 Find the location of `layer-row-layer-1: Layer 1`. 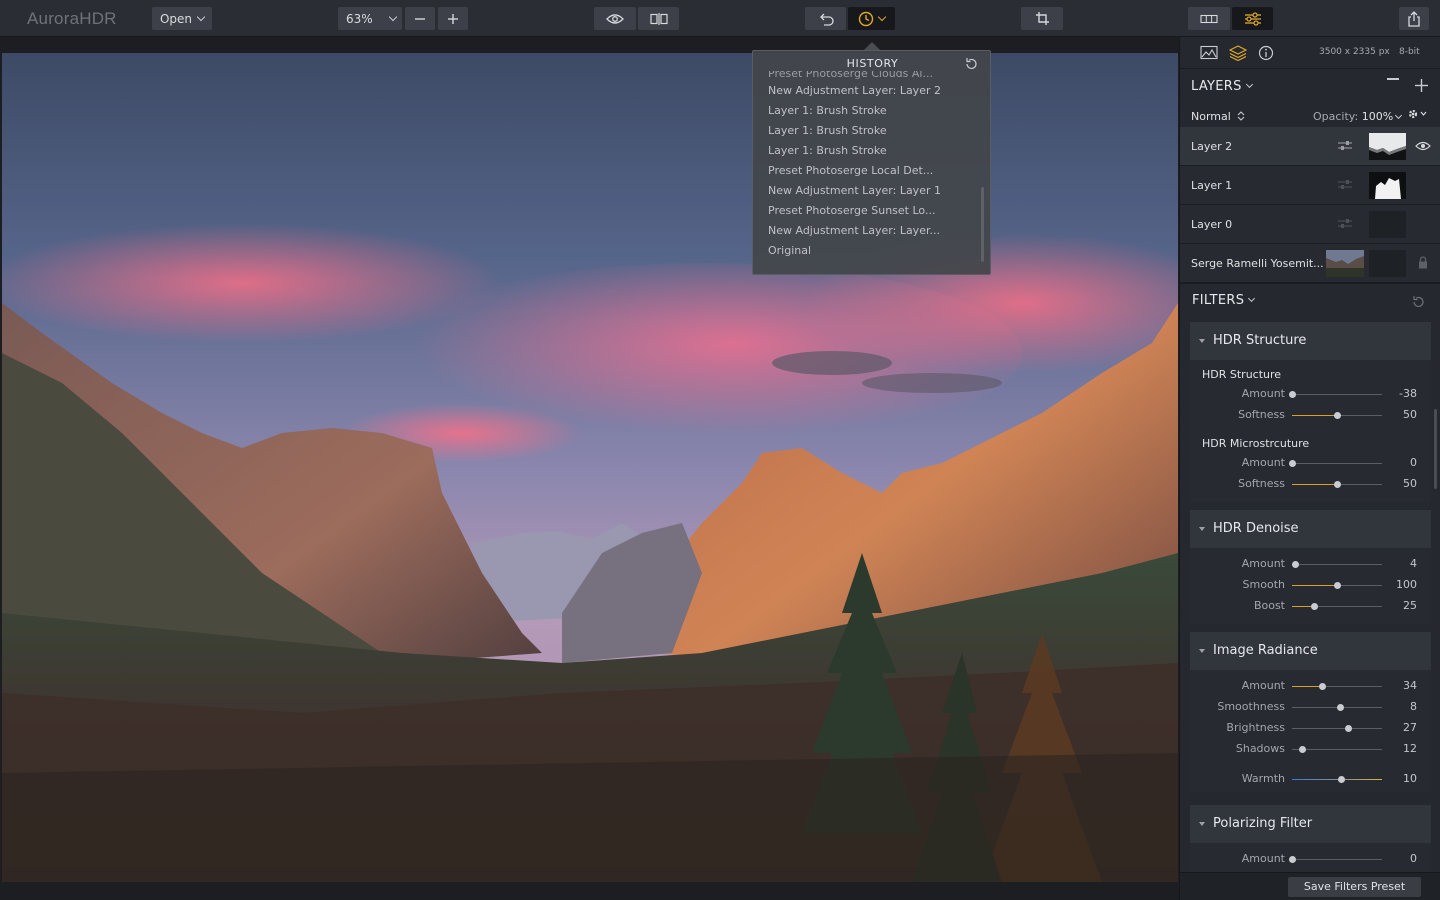

layer-row-layer-1: Layer 1 is located at coordinates (1310, 185).